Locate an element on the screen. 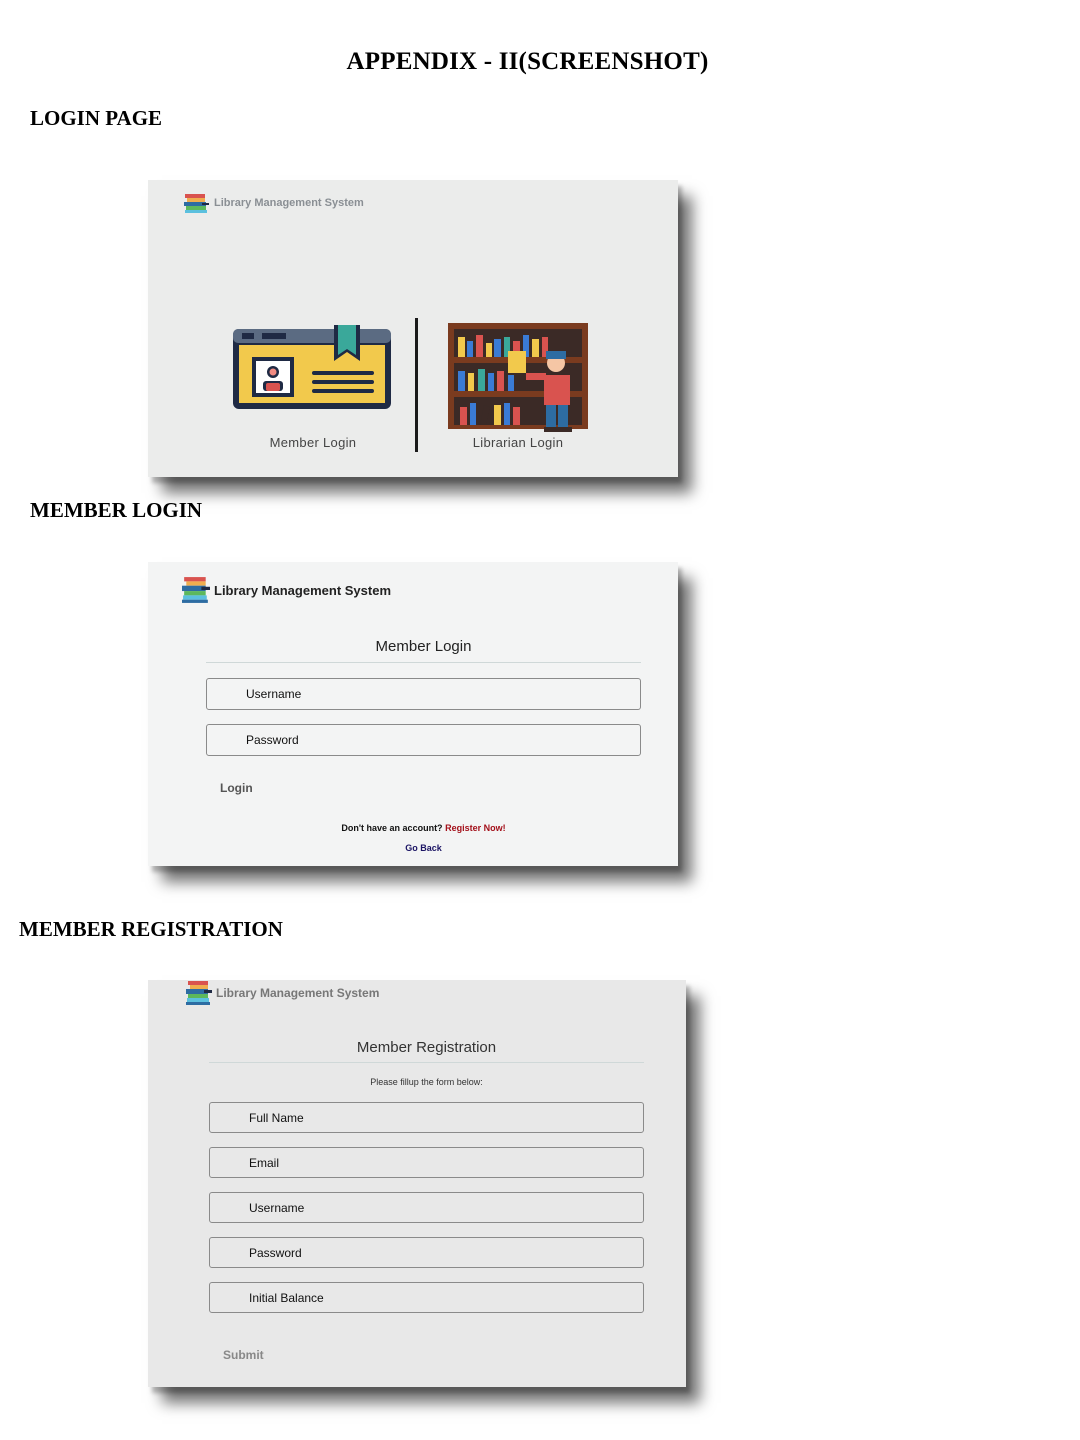  go-back-link: Go Back is located at coordinates (413, 848).